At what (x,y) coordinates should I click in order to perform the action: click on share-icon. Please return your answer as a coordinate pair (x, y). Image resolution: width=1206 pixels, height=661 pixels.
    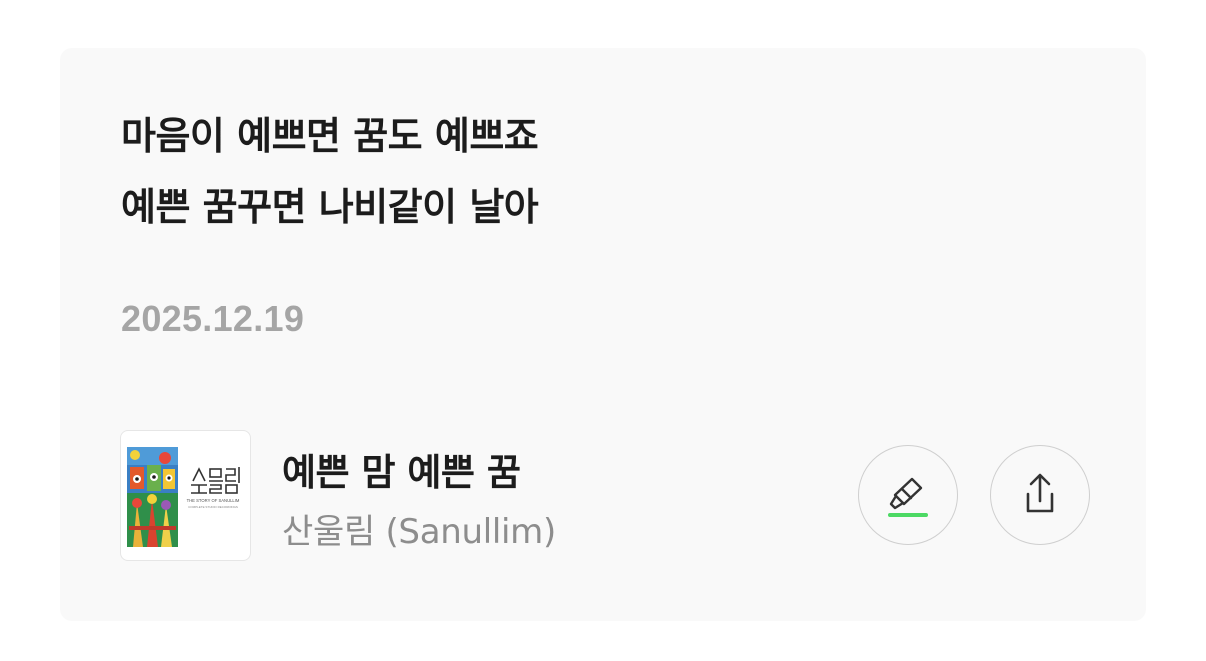
    Looking at the image, I should click on (1040, 493).